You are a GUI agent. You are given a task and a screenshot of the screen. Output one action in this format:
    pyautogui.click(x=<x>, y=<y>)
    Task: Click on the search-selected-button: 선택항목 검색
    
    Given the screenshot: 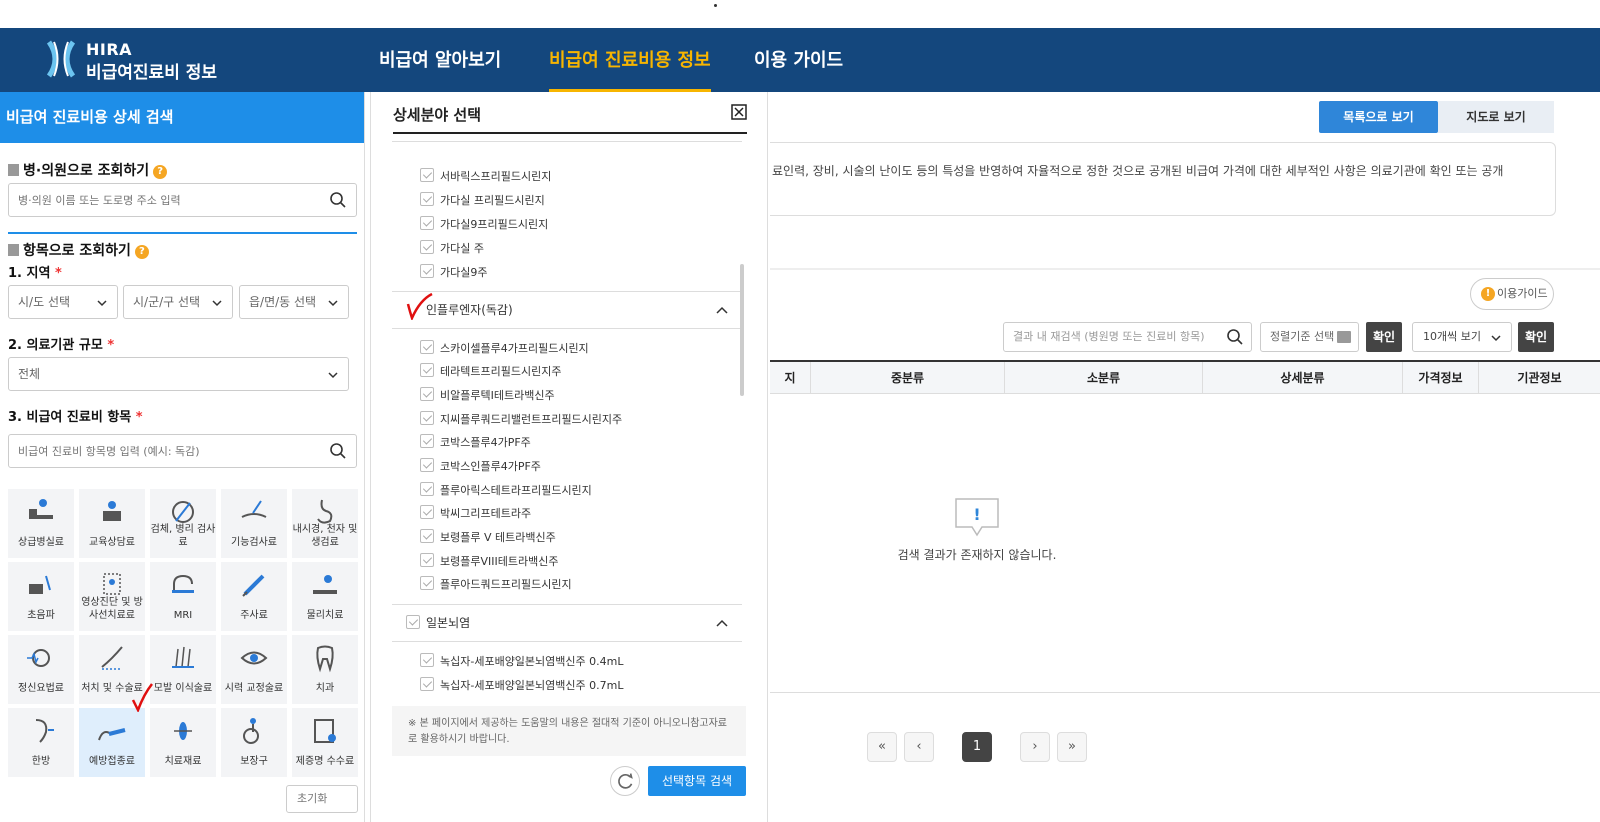 What is the action you would take?
    pyautogui.click(x=697, y=781)
    